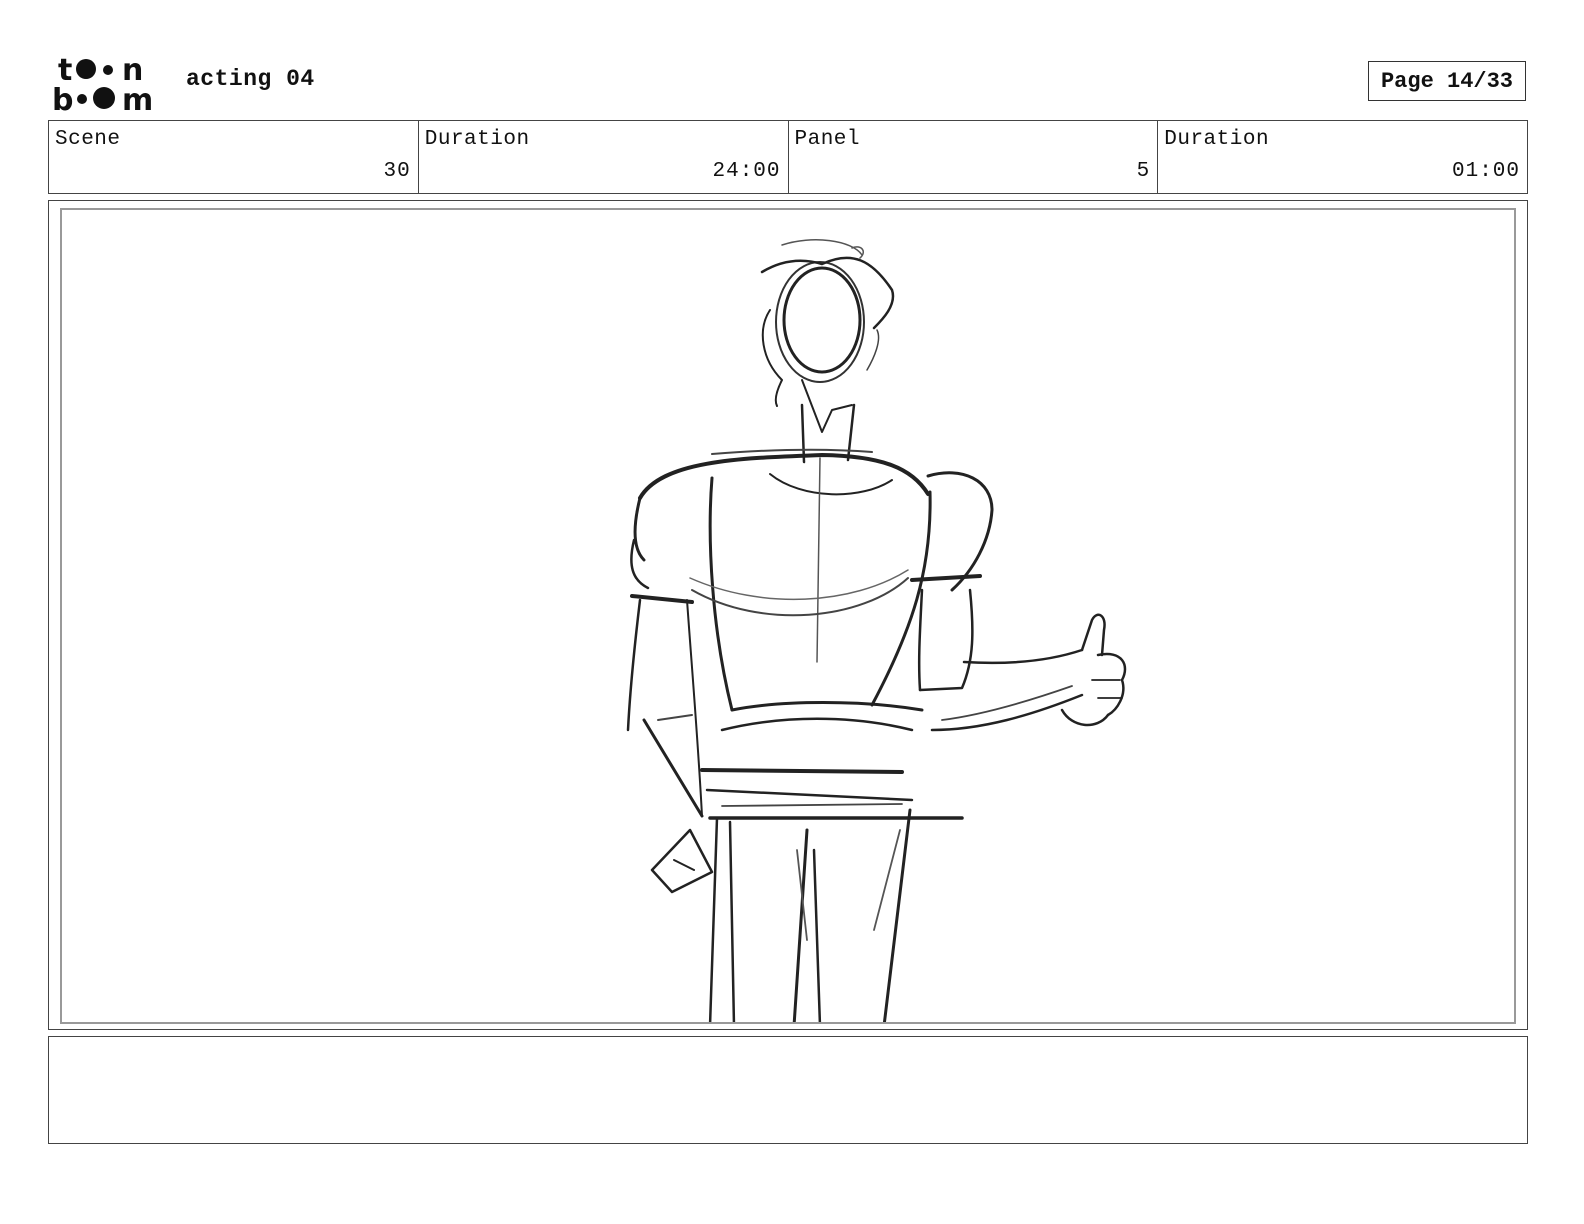 The height and width of the screenshot is (1224, 1584). I want to click on scene-cell: Scene 30, so click(234, 157).